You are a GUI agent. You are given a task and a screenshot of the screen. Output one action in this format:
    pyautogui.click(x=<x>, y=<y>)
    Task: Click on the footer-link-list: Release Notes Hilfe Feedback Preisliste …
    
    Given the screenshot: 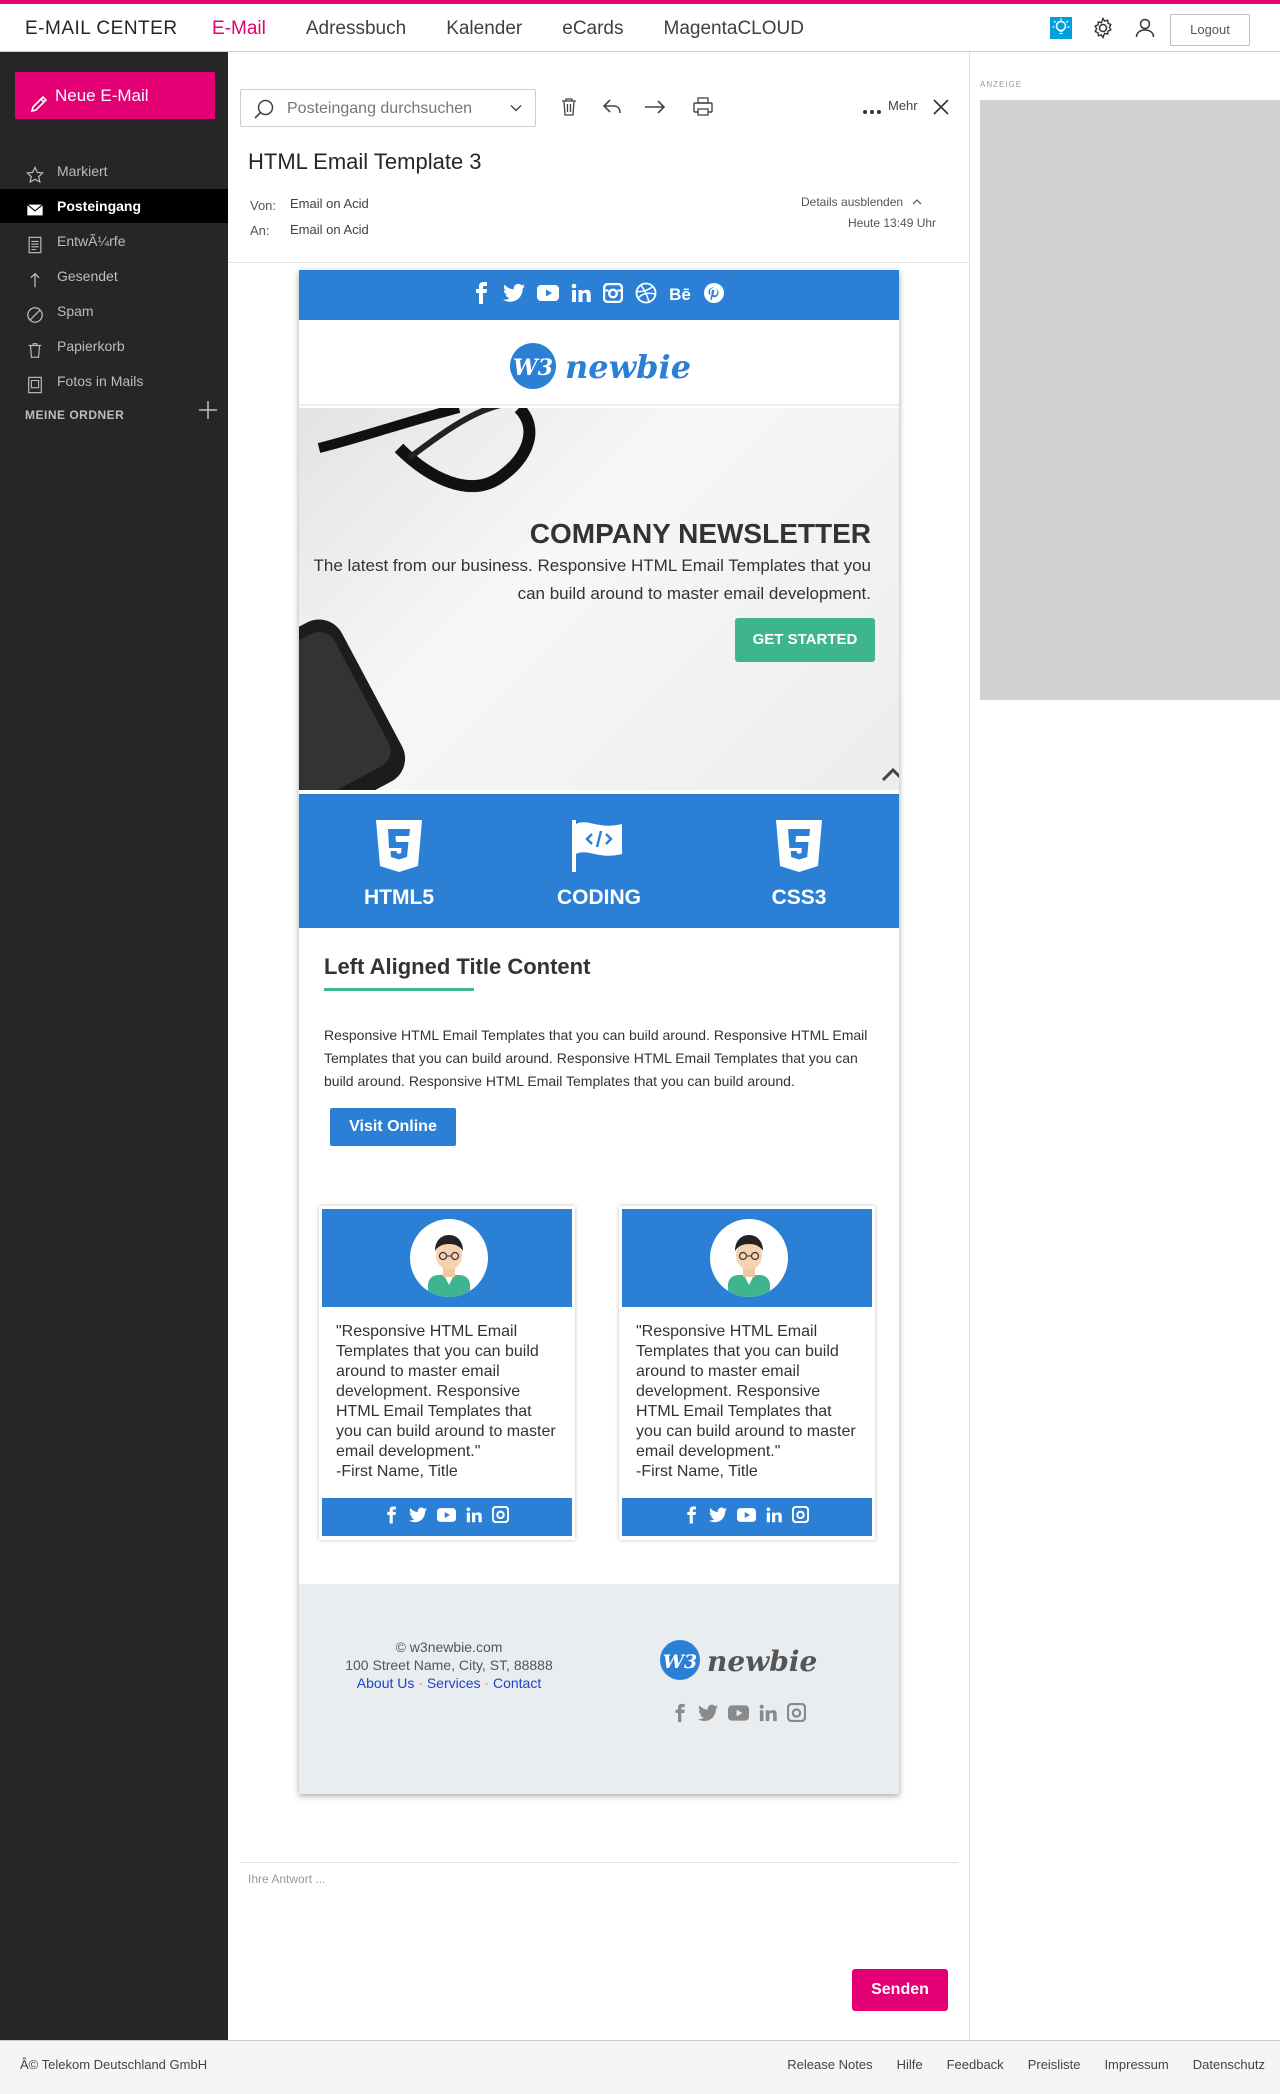 What is the action you would take?
    pyautogui.click(x=1014, y=2064)
    